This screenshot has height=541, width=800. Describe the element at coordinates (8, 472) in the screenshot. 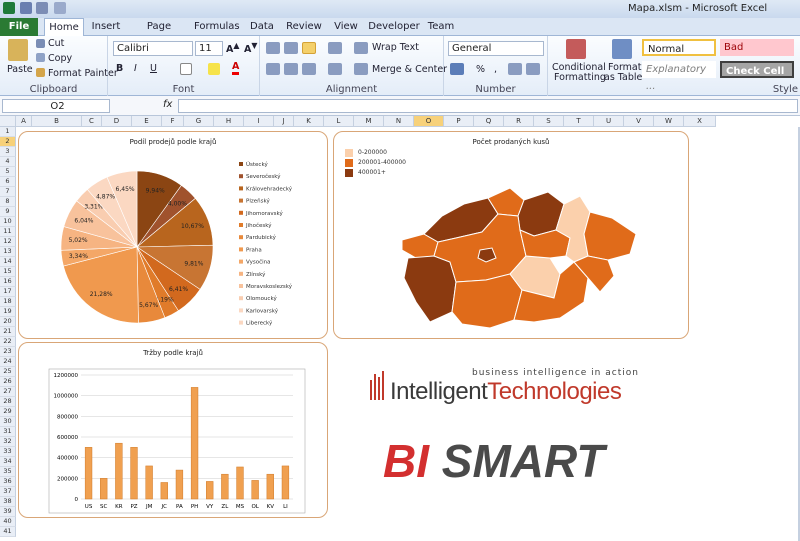

I see `row-header-35: 35` at that location.